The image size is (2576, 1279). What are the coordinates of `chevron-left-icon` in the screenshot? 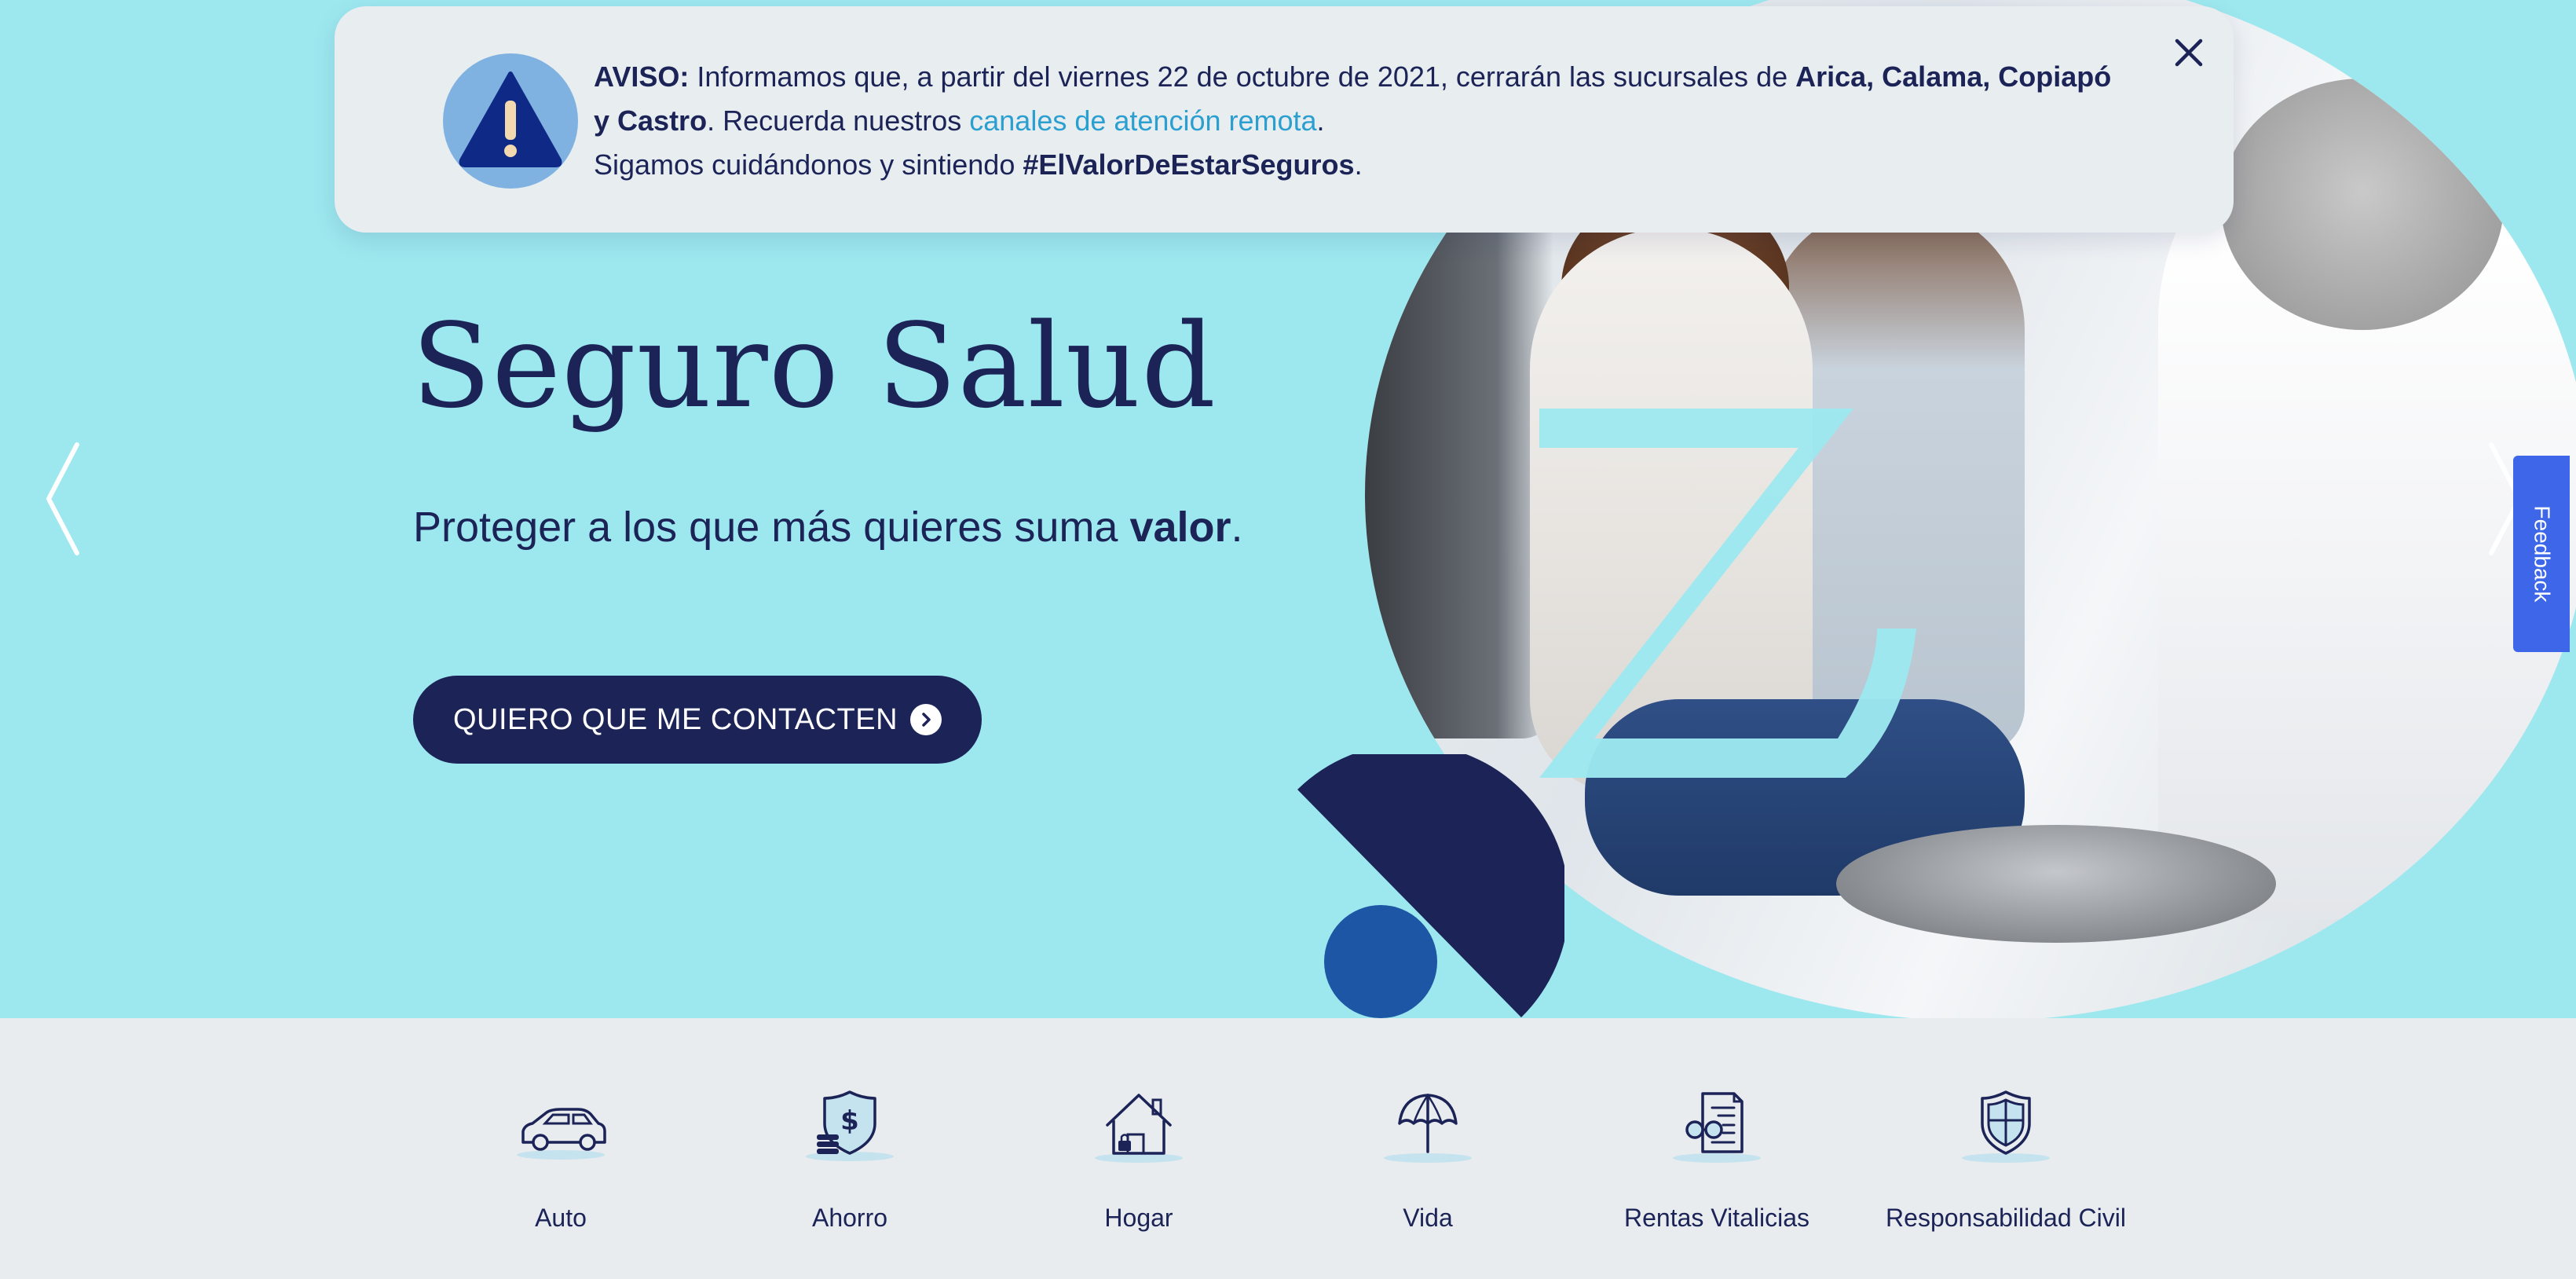 It's located at (63, 498).